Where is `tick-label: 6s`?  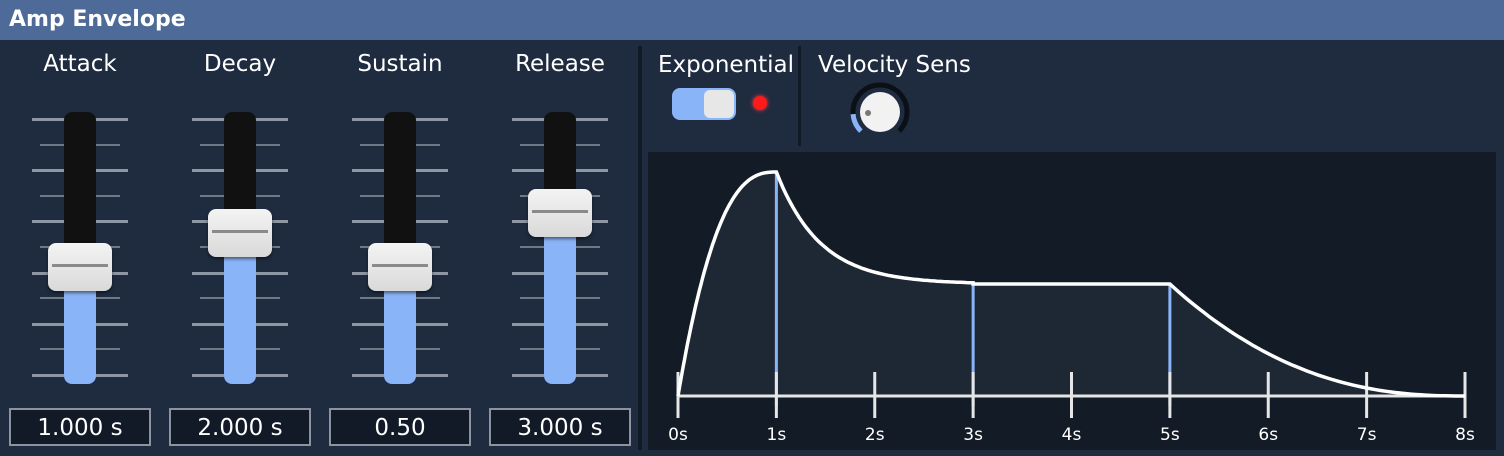
tick-label: 6s is located at coordinates (1268, 435).